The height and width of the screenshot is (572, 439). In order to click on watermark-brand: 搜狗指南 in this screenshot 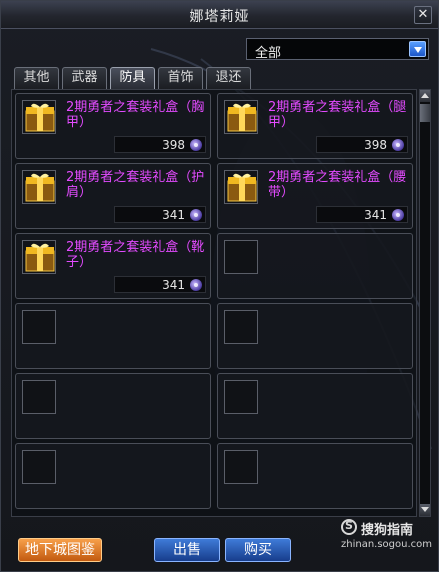, I will do `click(387, 530)`.